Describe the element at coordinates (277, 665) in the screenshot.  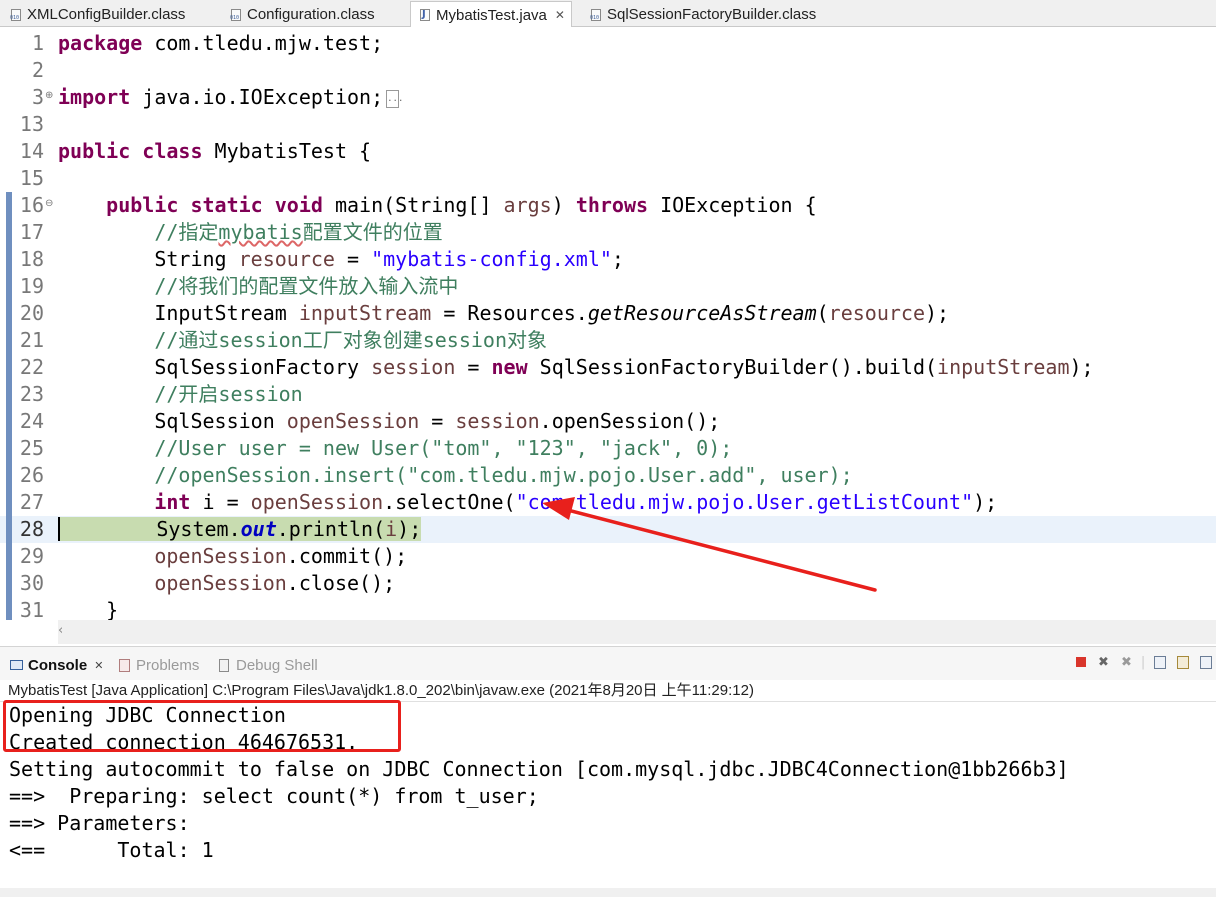
I see `tab-label: Debug Shell` at that location.